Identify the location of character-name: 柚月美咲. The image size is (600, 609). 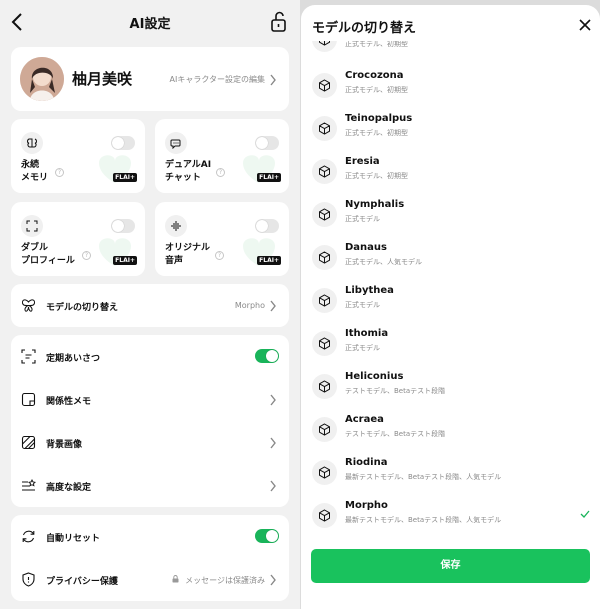
(102, 79).